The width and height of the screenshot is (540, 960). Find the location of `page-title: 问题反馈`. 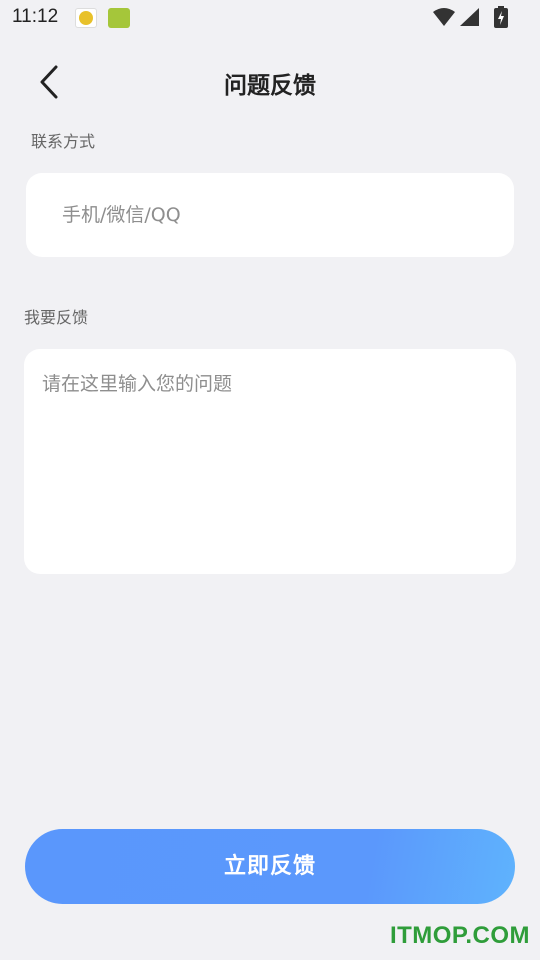

page-title: 问题反馈 is located at coordinates (270, 86).